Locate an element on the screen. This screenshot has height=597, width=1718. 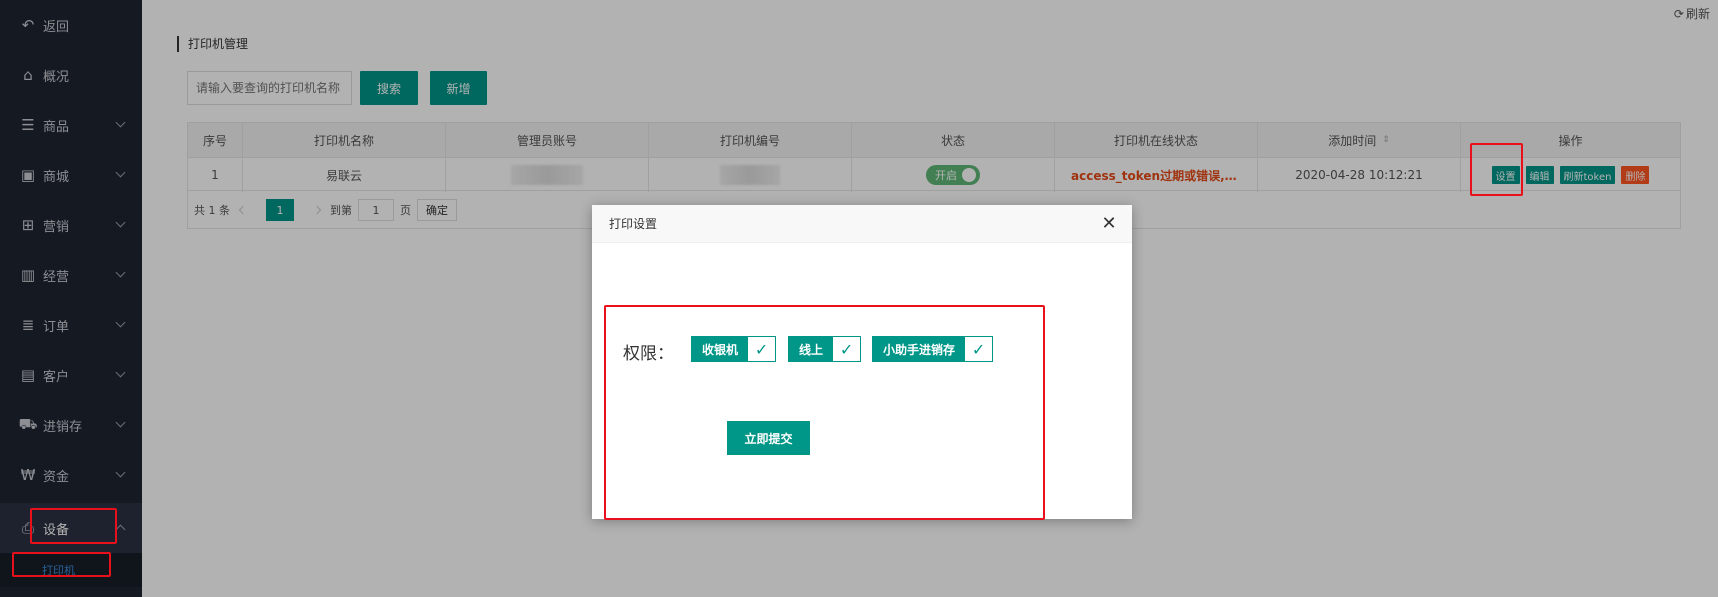
checkbox-label: 小助手进销存 is located at coordinates (919, 349).